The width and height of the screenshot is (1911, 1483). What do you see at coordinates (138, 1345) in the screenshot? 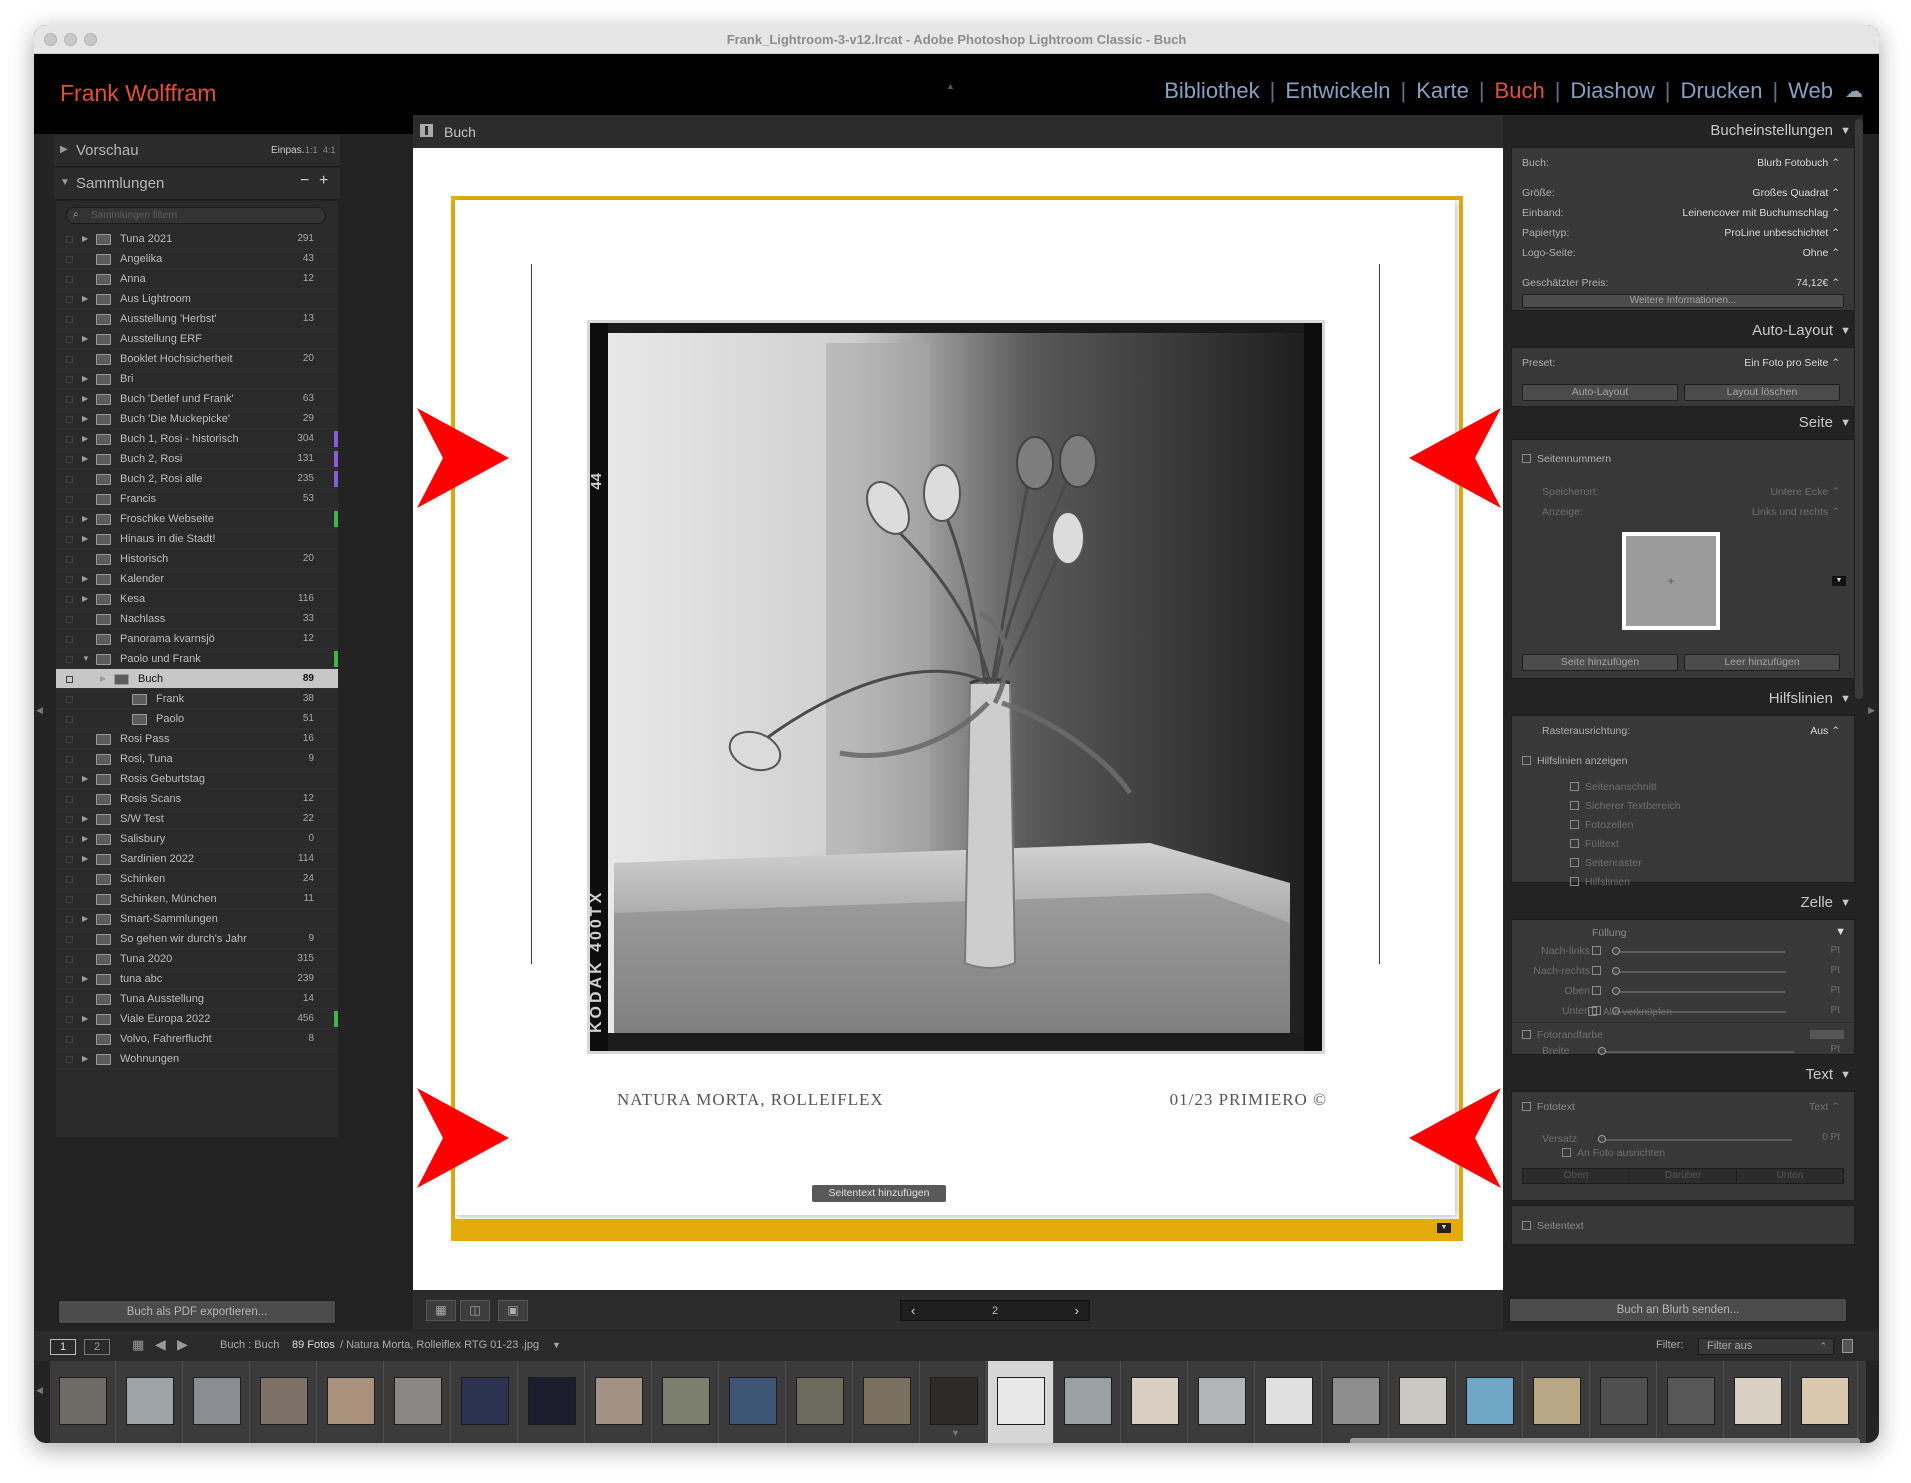
I see `grid-view-icon: ▦` at bounding box center [138, 1345].